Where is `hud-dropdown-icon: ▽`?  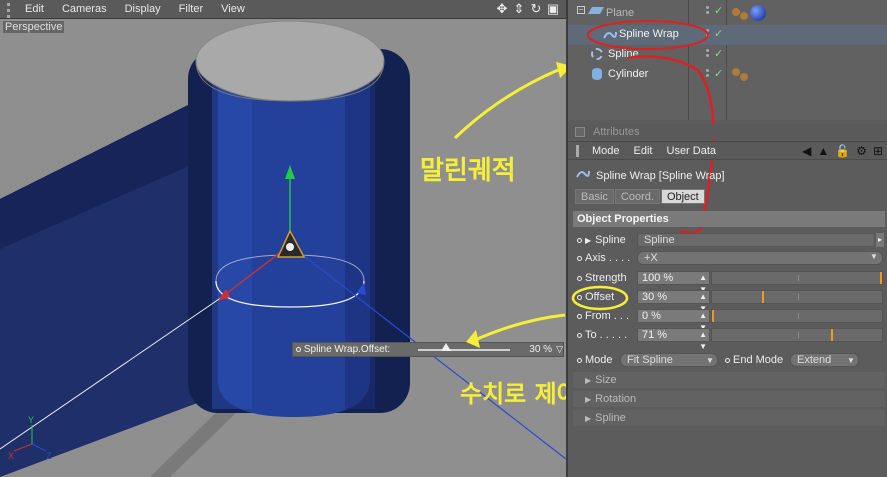 hud-dropdown-icon: ▽ is located at coordinates (559, 349).